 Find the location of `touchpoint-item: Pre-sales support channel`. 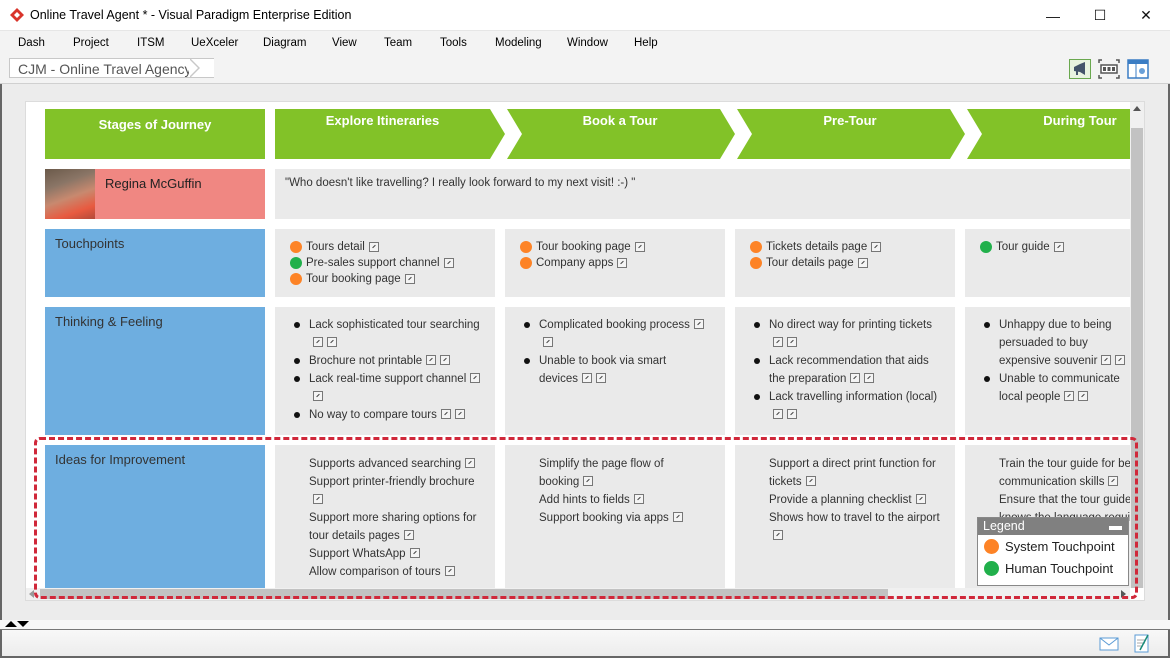

touchpoint-item: Pre-sales support channel is located at coordinates (385, 263).